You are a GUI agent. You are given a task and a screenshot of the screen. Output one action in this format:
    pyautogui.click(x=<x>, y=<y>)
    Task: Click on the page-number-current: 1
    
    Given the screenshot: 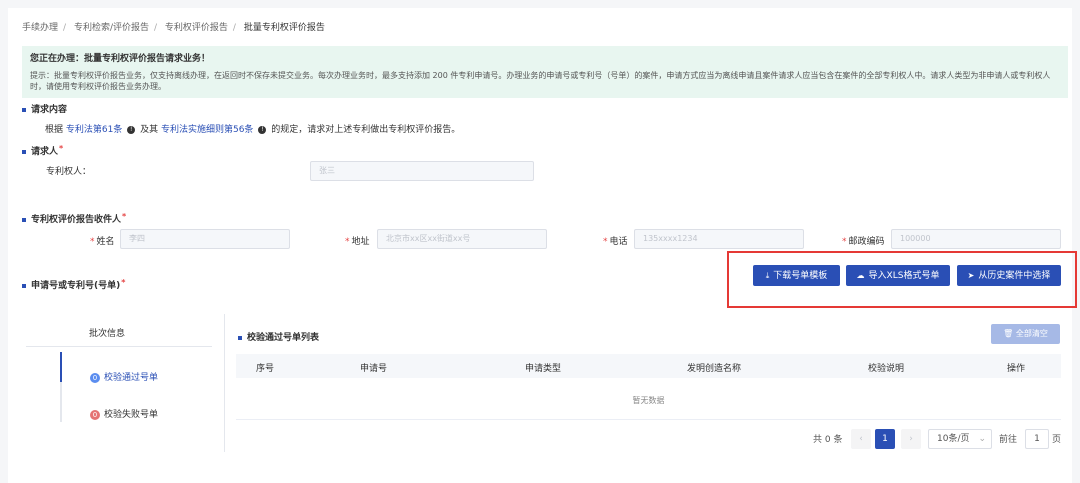 What is the action you would take?
    pyautogui.click(x=885, y=439)
    